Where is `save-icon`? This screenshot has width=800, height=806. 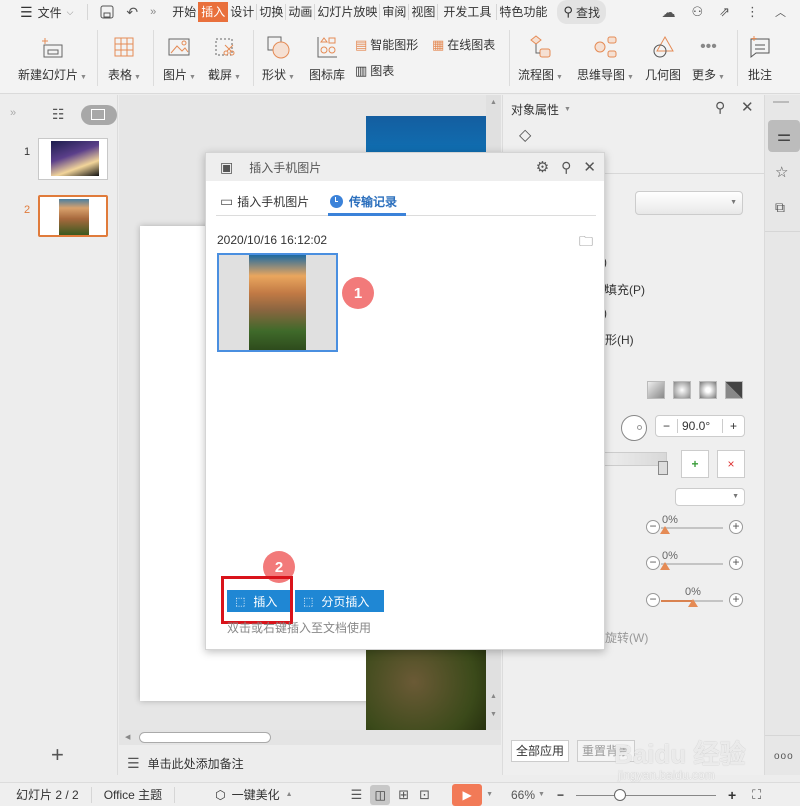
save-icon is located at coordinates (107, 12).